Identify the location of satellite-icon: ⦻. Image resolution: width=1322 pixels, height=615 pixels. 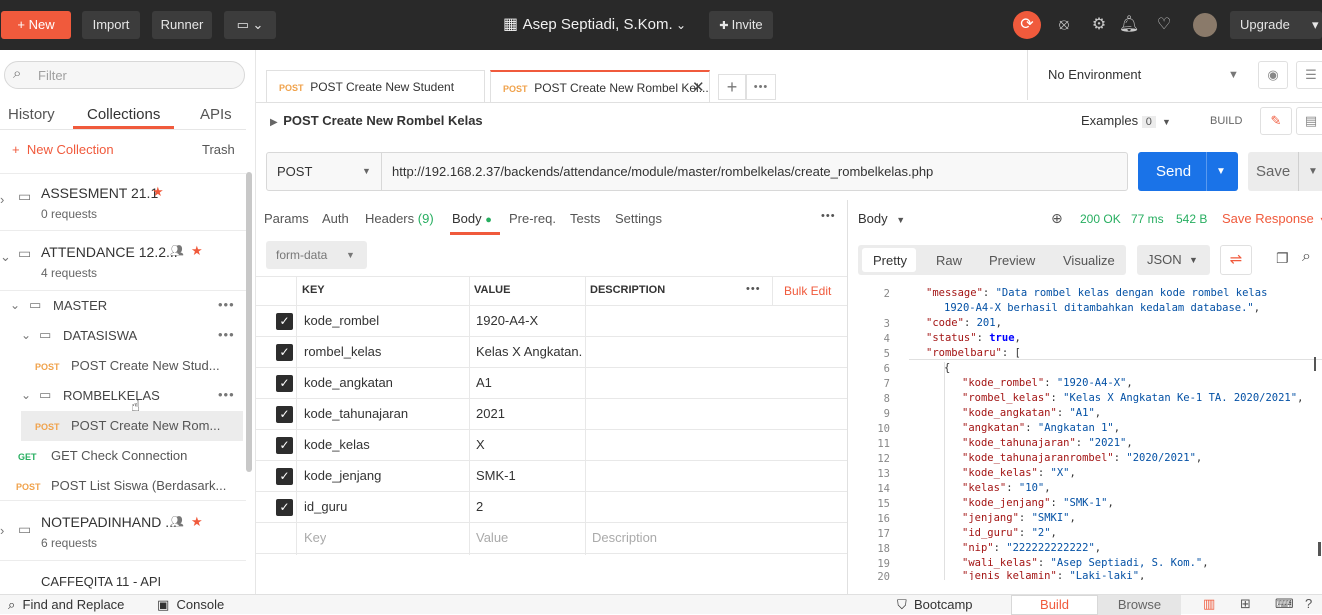
(1064, 25).